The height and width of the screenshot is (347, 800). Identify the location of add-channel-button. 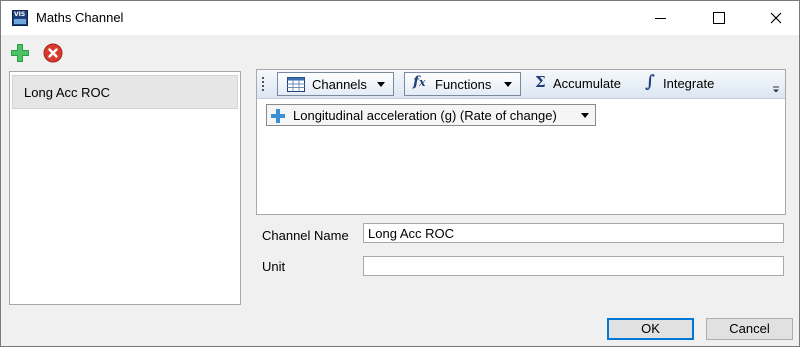
(20, 53).